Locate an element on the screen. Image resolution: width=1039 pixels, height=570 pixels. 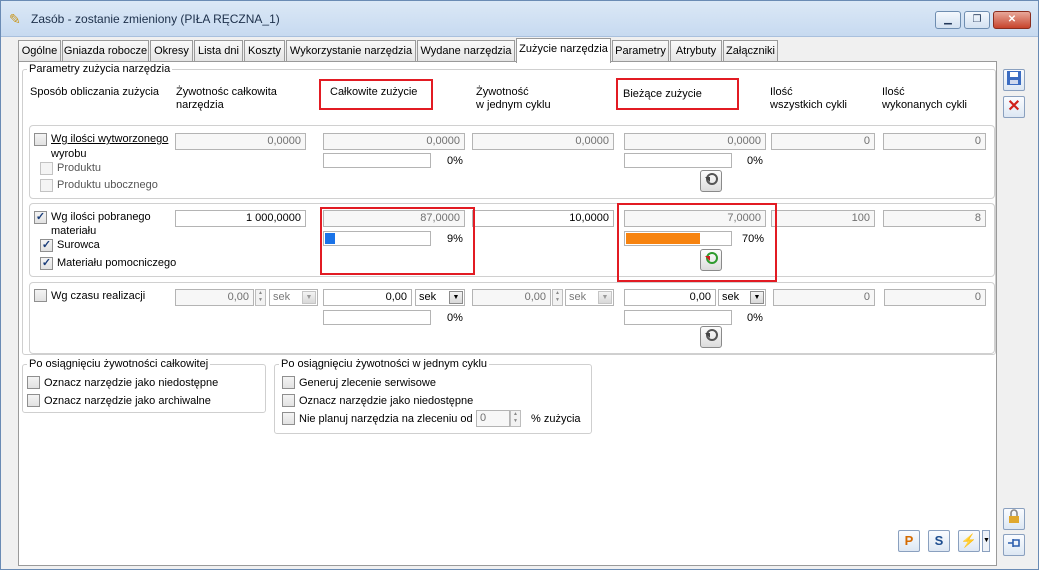
row2-sub2-checkbox: ✓ is located at coordinates (46, 263).